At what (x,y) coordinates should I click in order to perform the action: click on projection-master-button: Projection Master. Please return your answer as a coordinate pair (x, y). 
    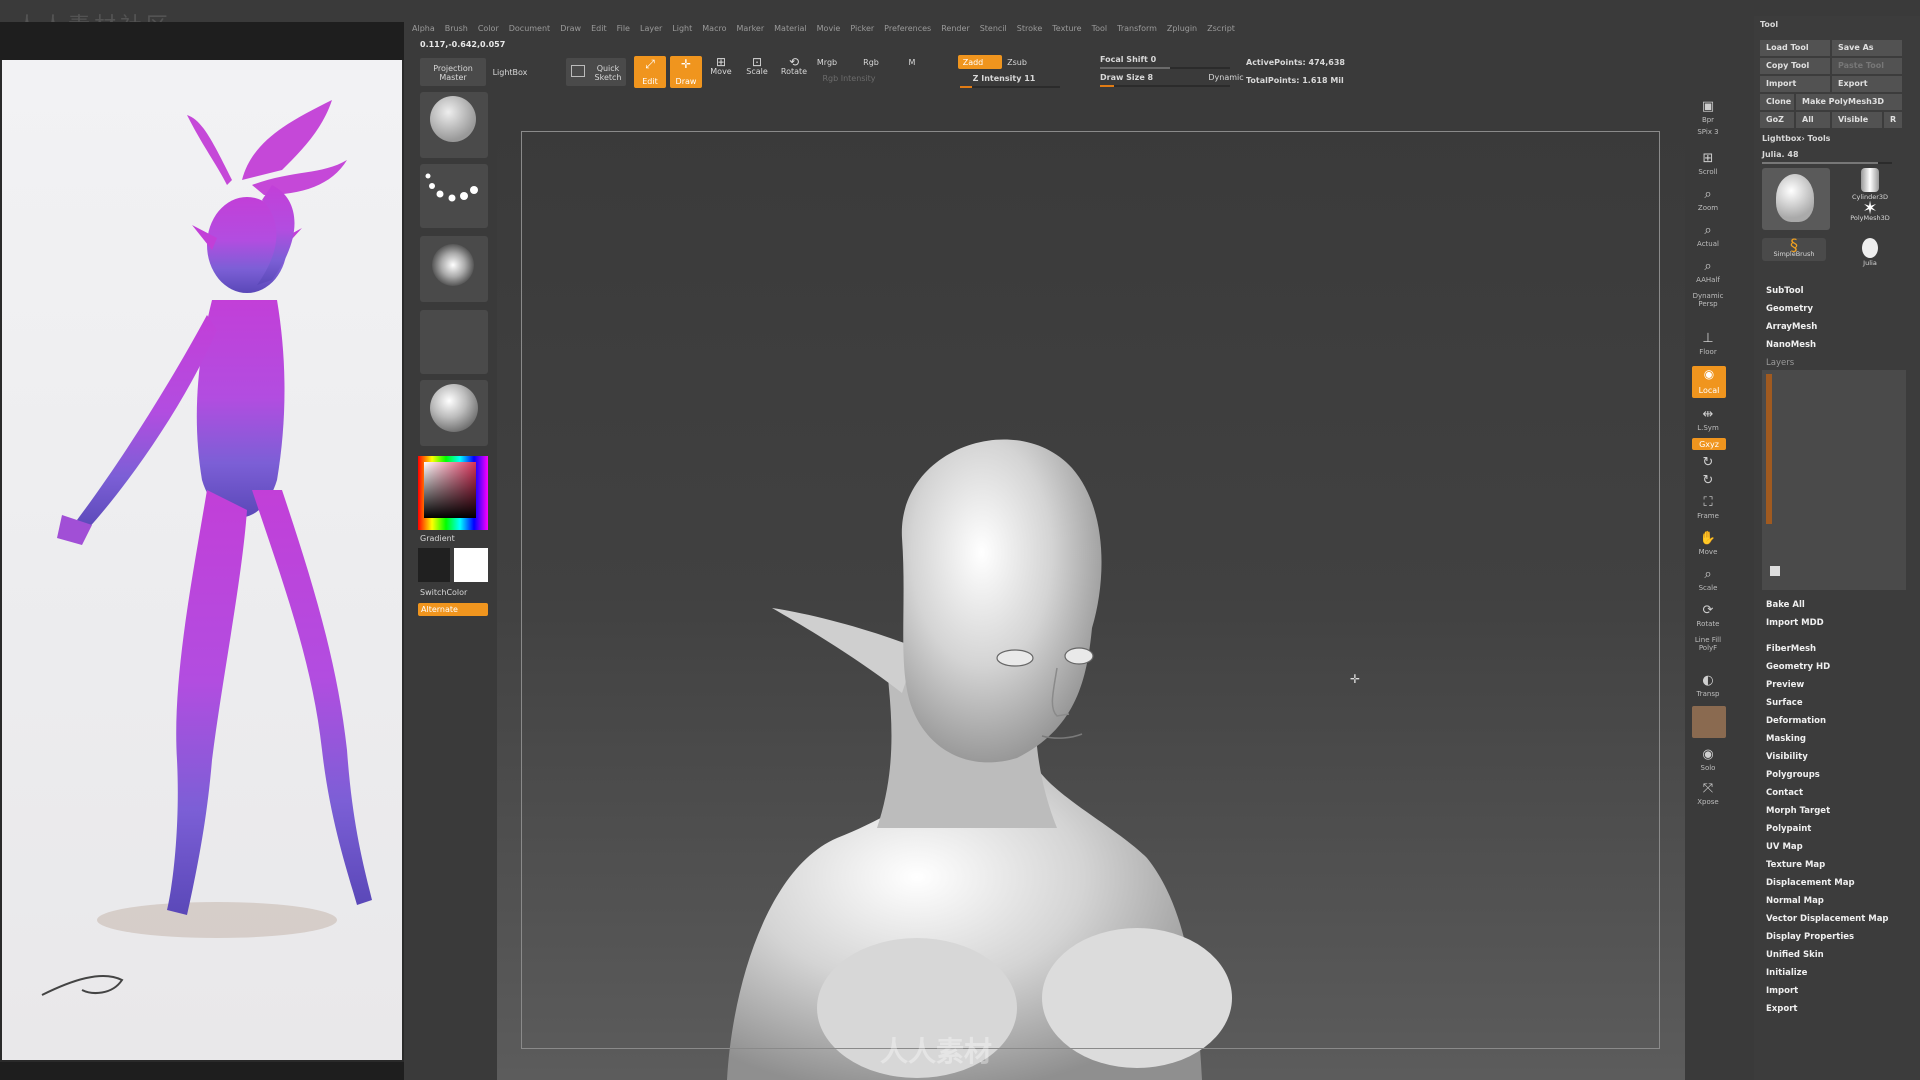
    Looking at the image, I should click on (453, 72).